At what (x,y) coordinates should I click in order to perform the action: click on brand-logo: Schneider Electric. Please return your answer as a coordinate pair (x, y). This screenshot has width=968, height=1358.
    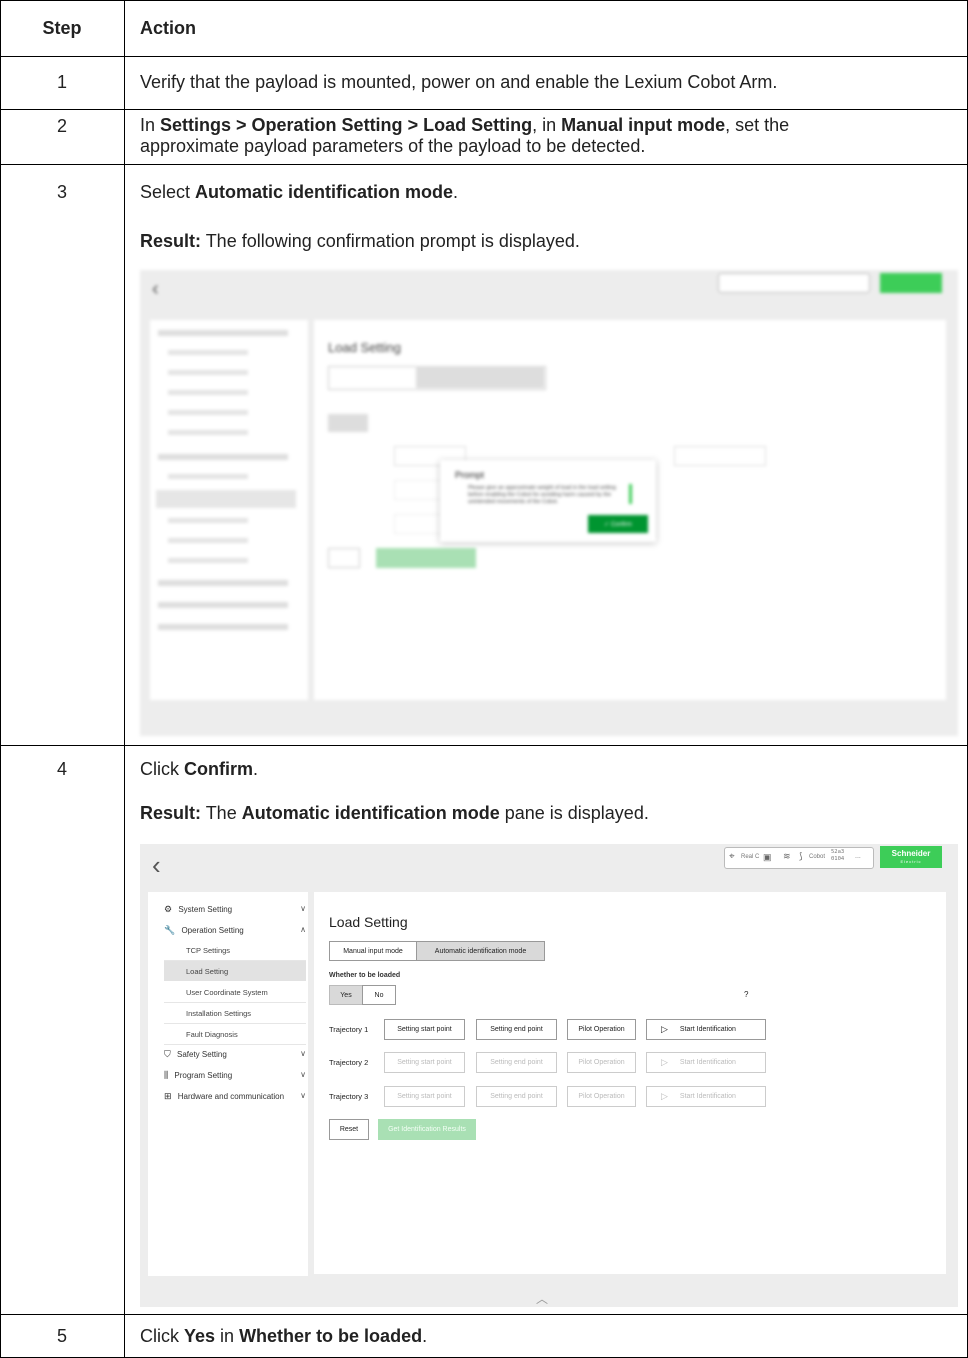
    Looking at the image, I should click on (911, 857).